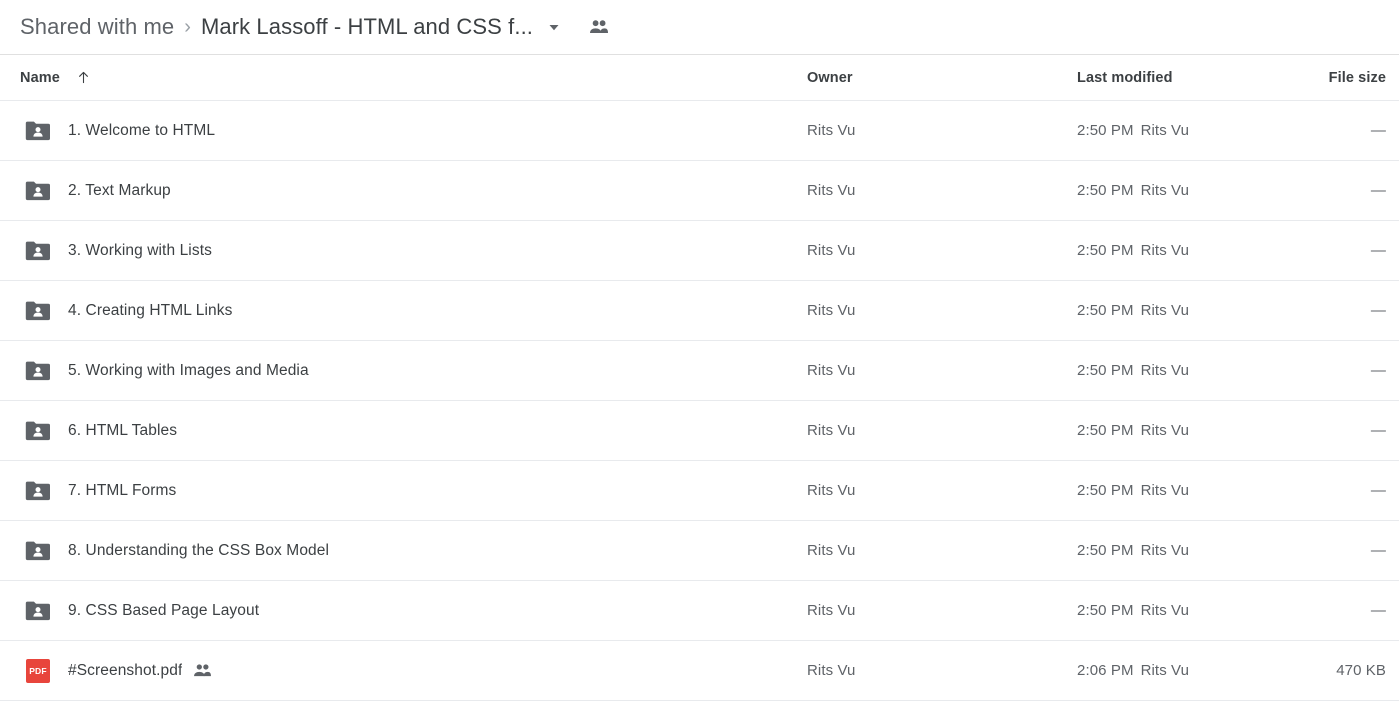  I want to click on cell-last-modified: 2:06 PM Rits Vu, so click(1200, 670).